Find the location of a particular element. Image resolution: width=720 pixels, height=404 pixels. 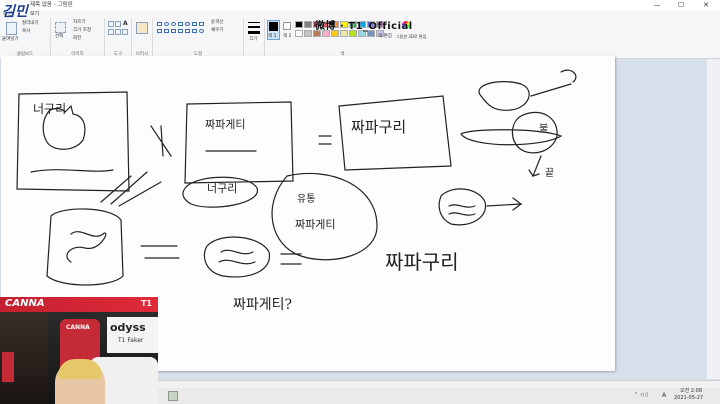

clipboard-group: 붙여넣기 잘라내기 복사 클립보드 is located at coordinates (25, 38).